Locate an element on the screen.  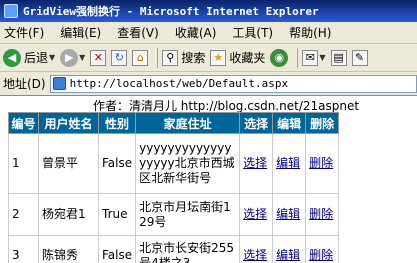
forward-button: ▶ ▼ is located at coordinates (72, 57).